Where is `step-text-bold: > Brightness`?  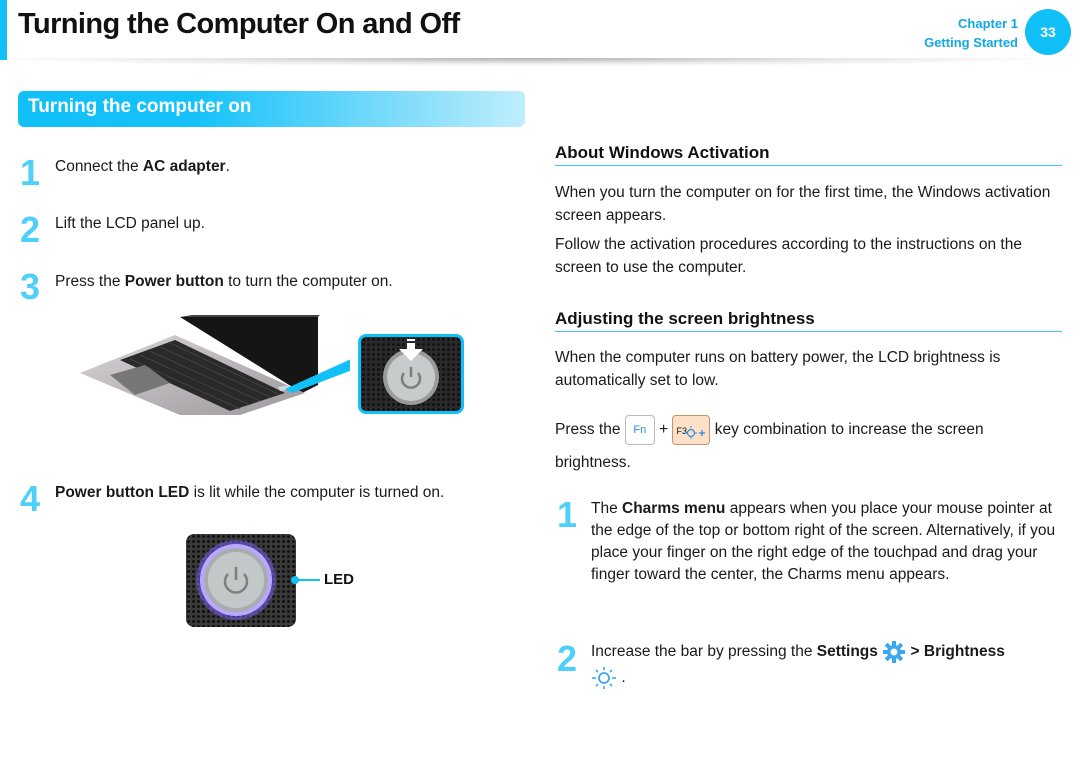 step-text-bold: > Brightness is located at coordinates (957, 651).